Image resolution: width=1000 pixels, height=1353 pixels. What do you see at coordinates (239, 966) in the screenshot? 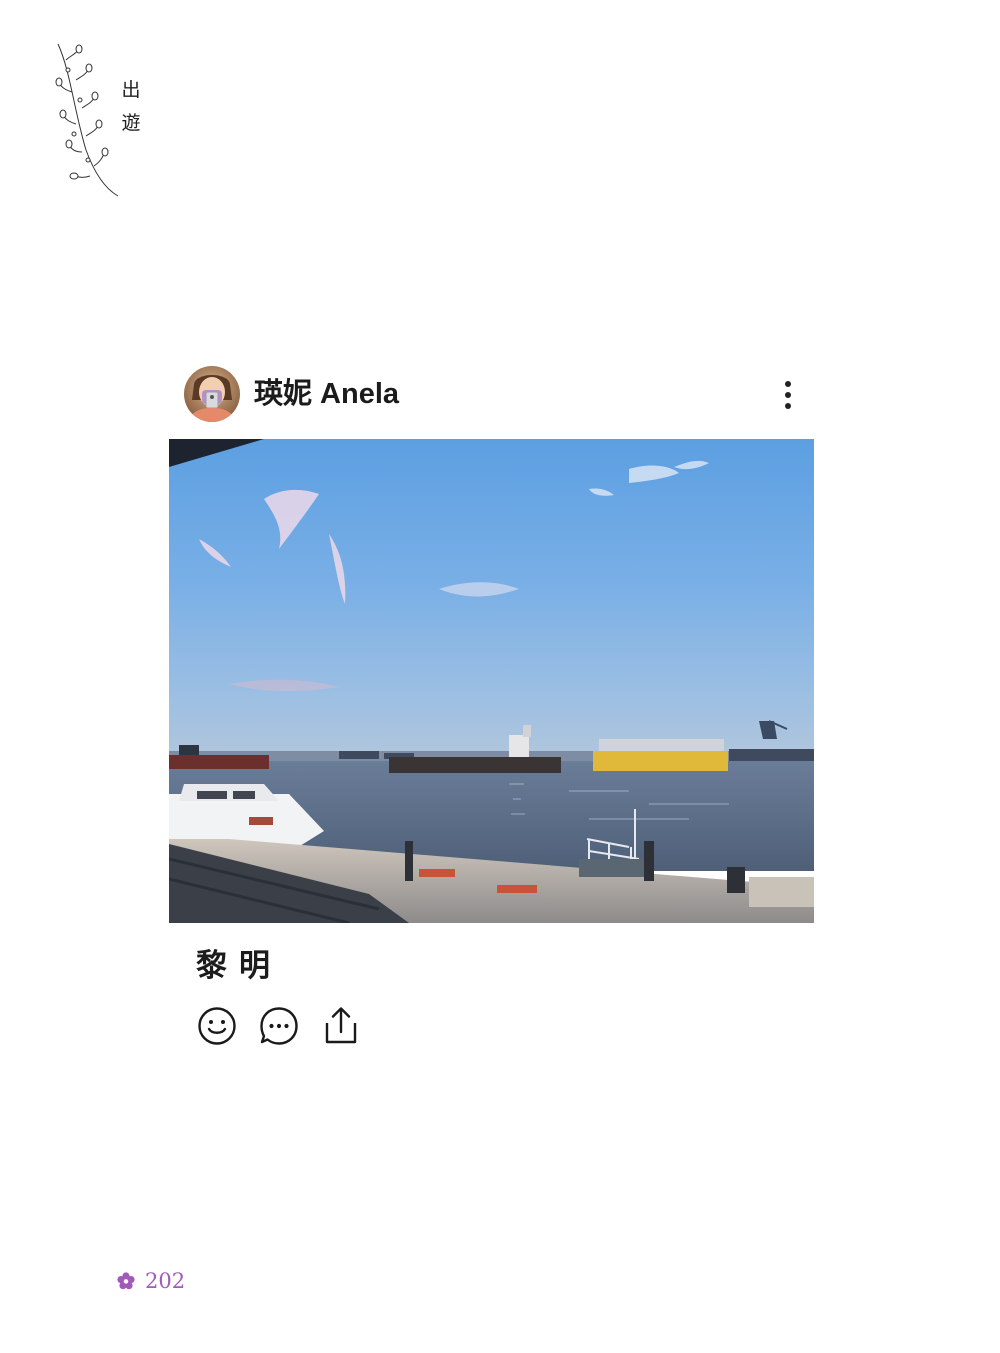
I see `post-caption: 黎明` at bounding box center [239, 966].